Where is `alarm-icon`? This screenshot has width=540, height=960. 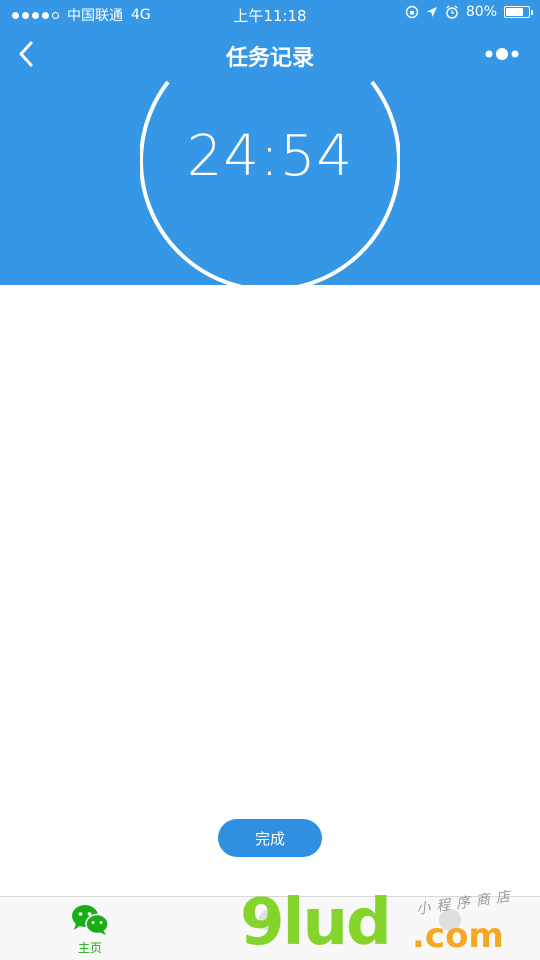
alarm-icon is located at coordinates (451, 12).